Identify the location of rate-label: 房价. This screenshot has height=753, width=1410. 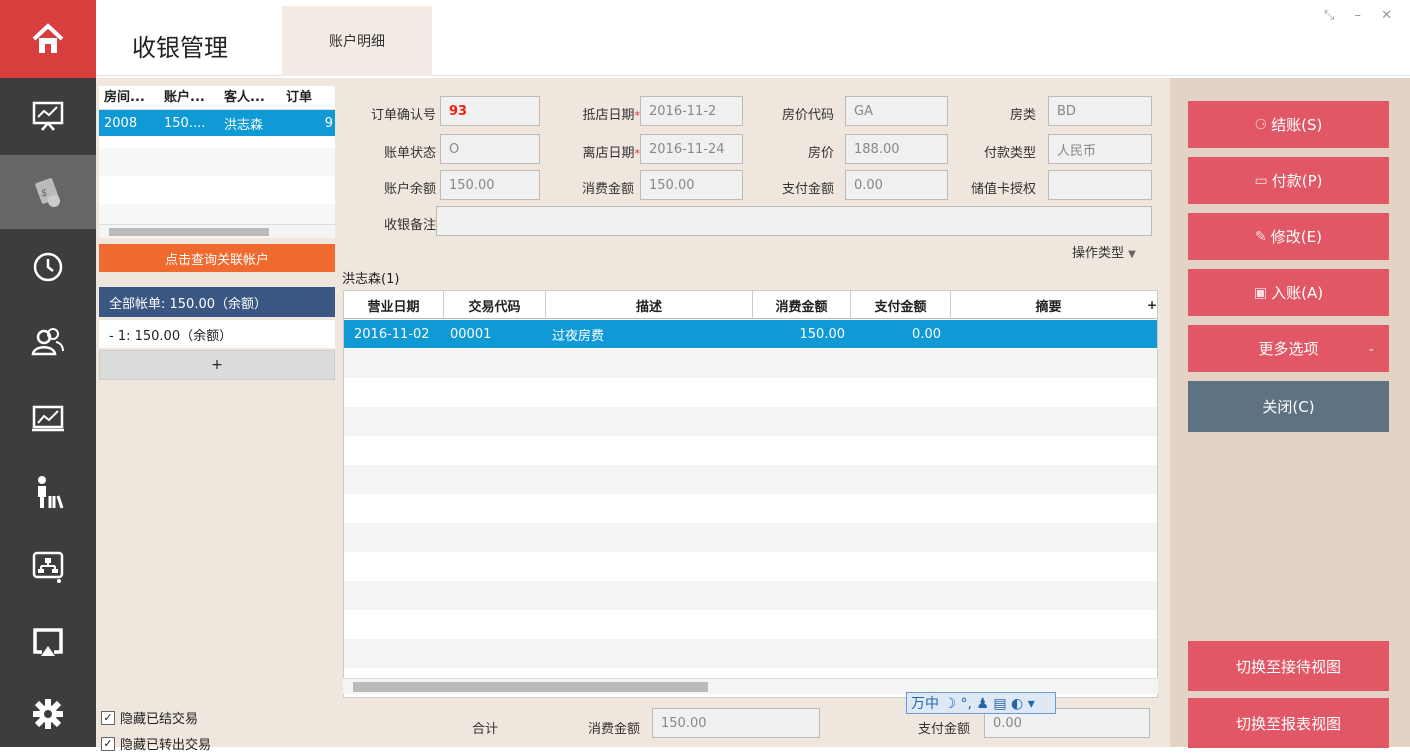
(820, 153).